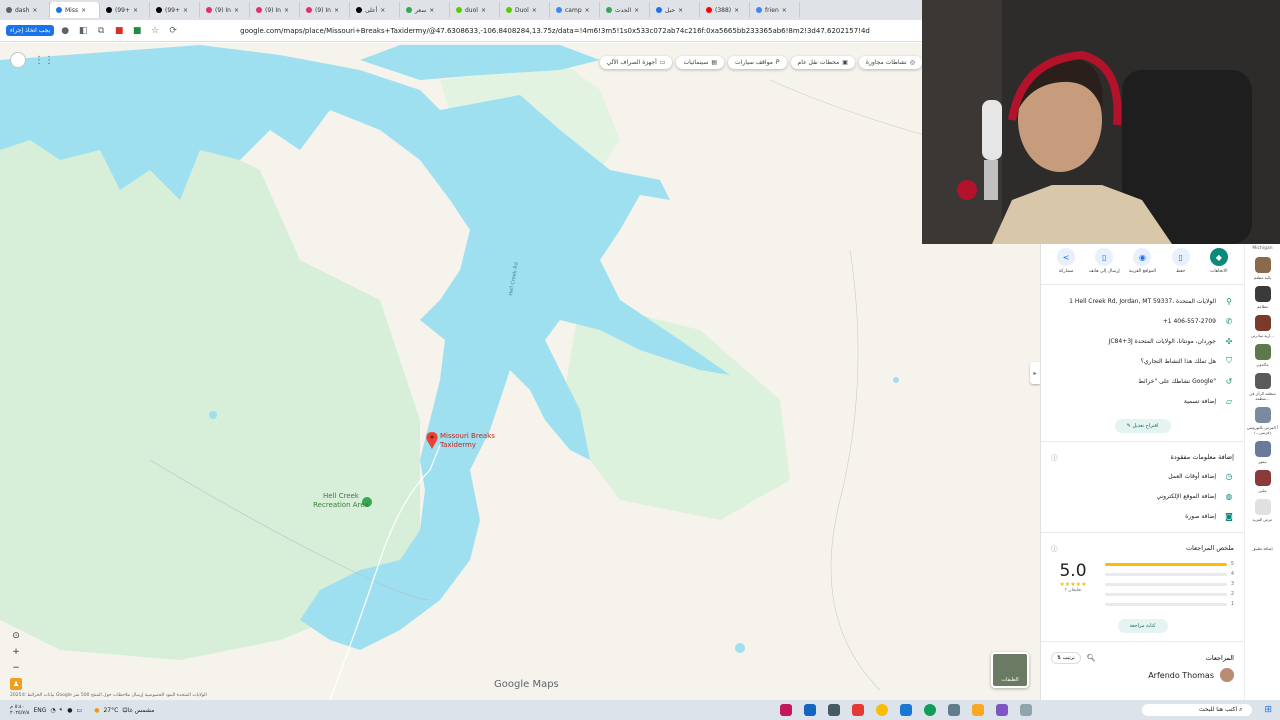 This screenshot has height=720, width=1280. I want to click on taskbar-search: اكتب هنا للبحث ⌕, so click(1197, 710).